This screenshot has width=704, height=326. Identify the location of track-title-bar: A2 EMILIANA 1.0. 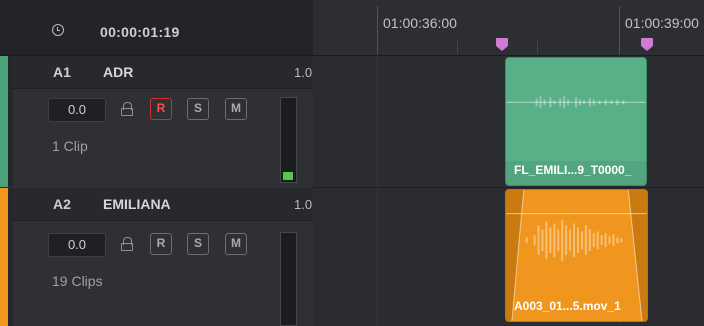
(163, 204).